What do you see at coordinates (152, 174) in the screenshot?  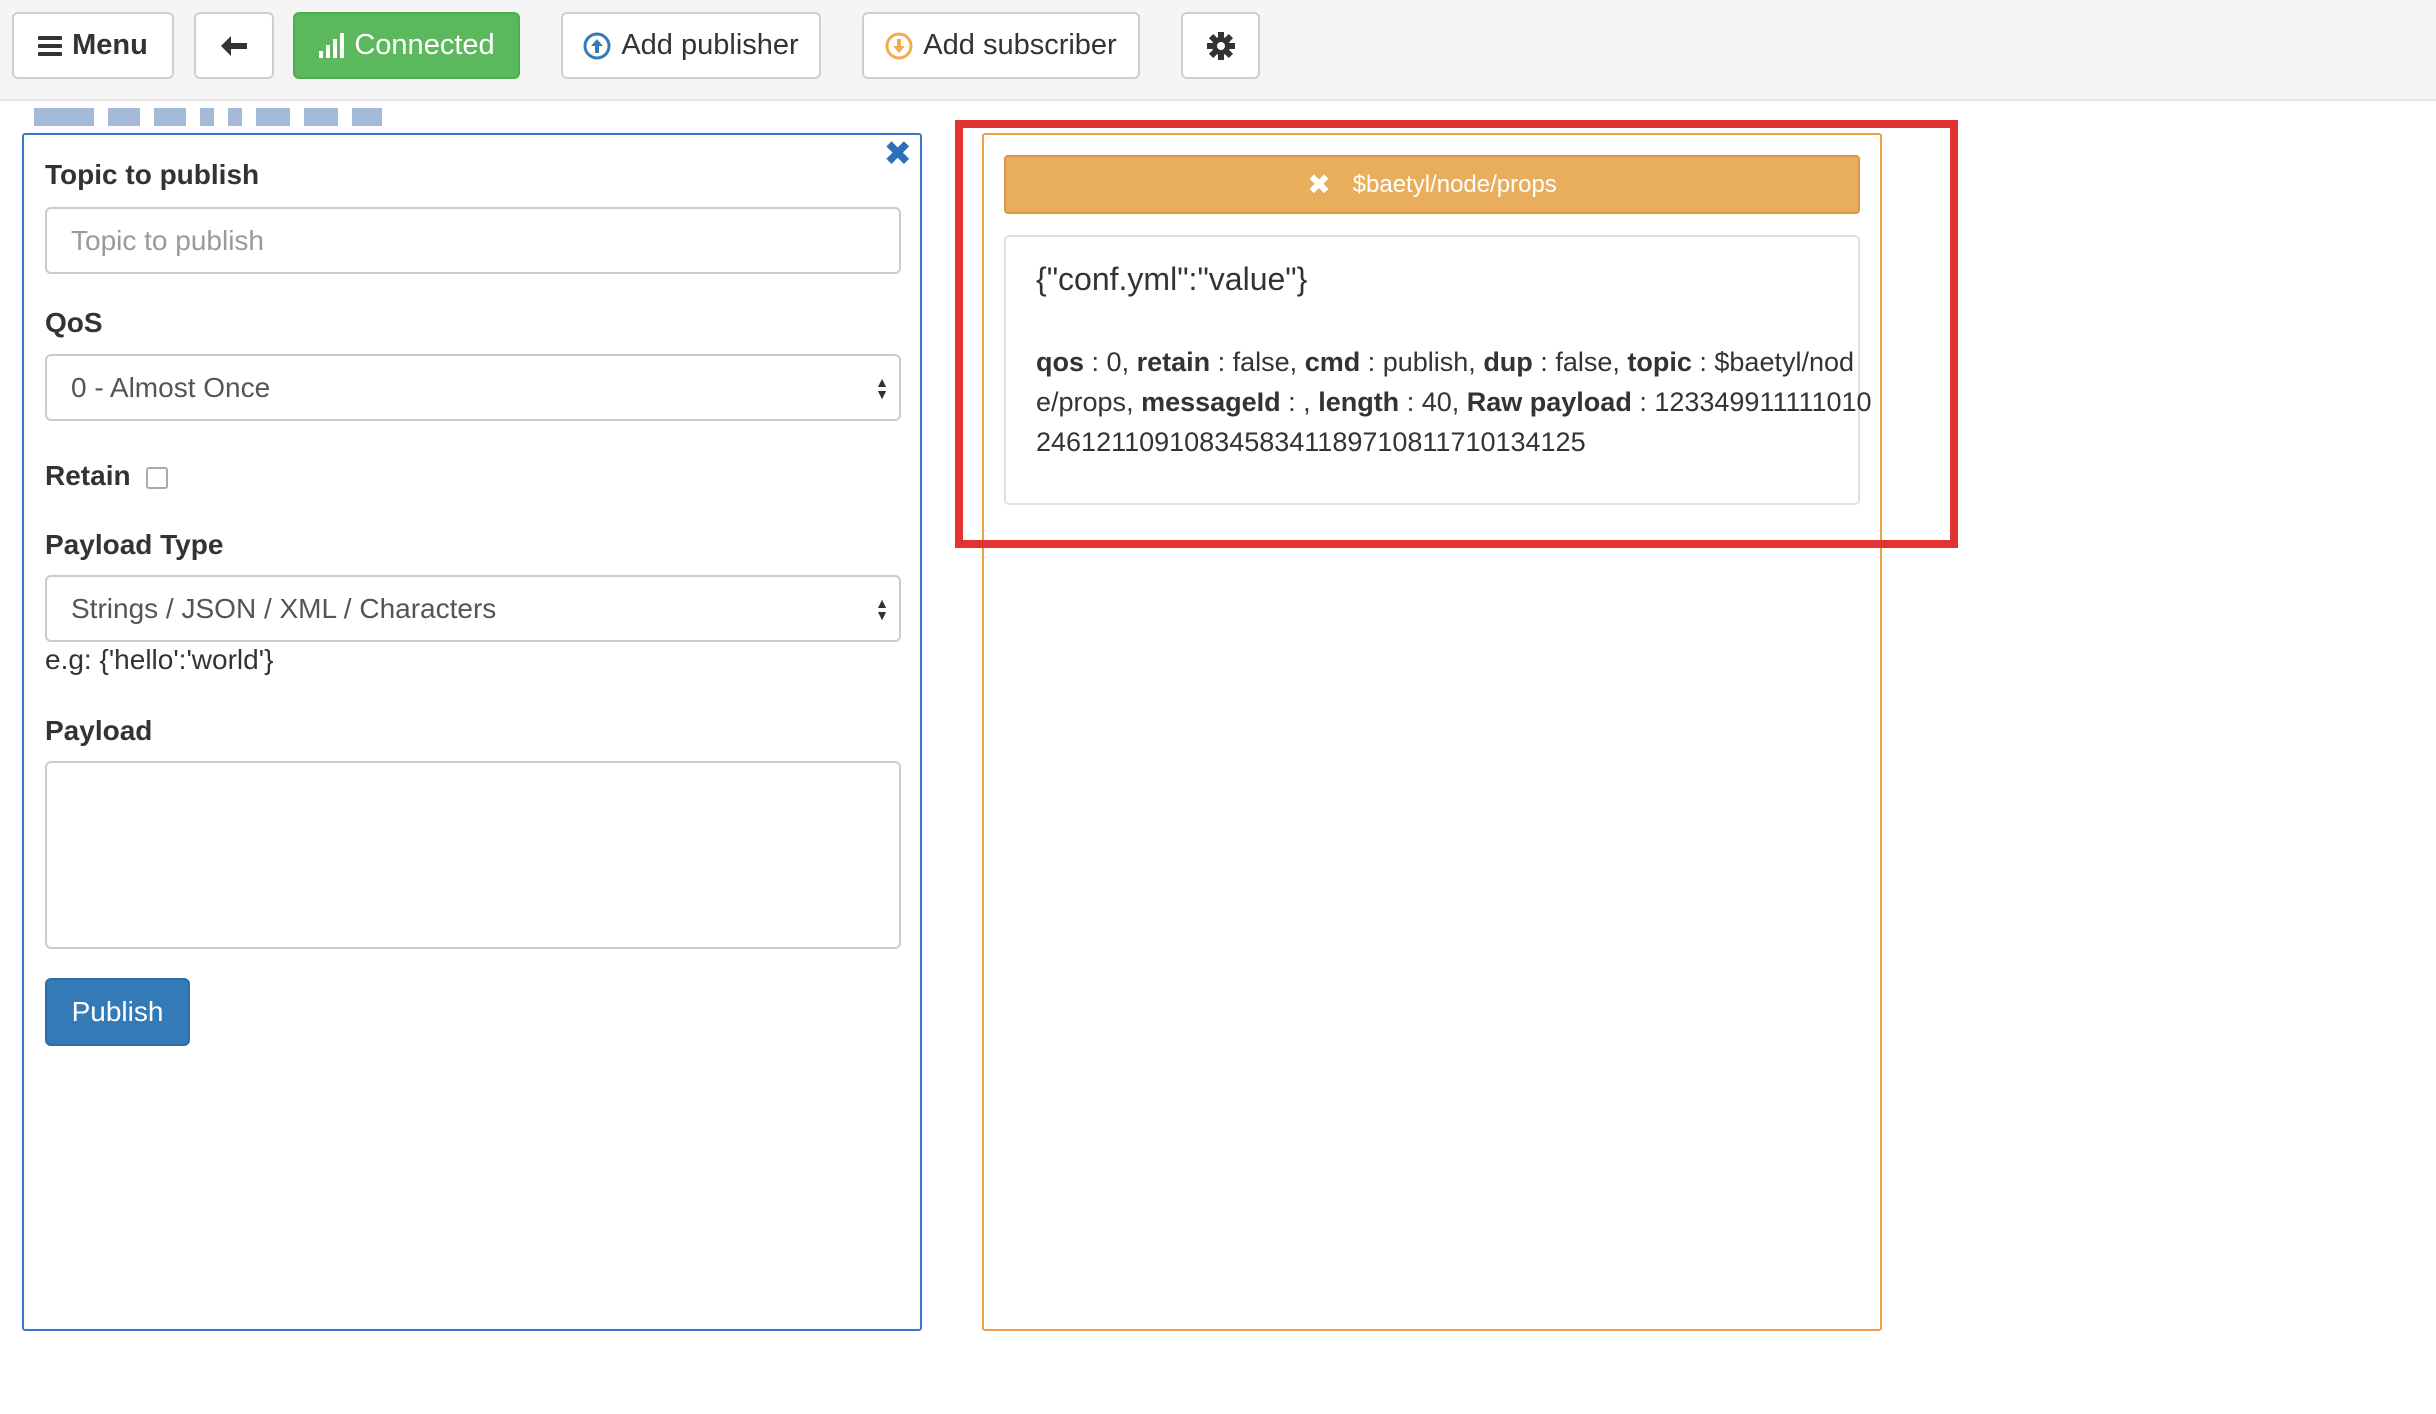 I see `topic-label: Topic to publish` at bounding box center [152, 174].